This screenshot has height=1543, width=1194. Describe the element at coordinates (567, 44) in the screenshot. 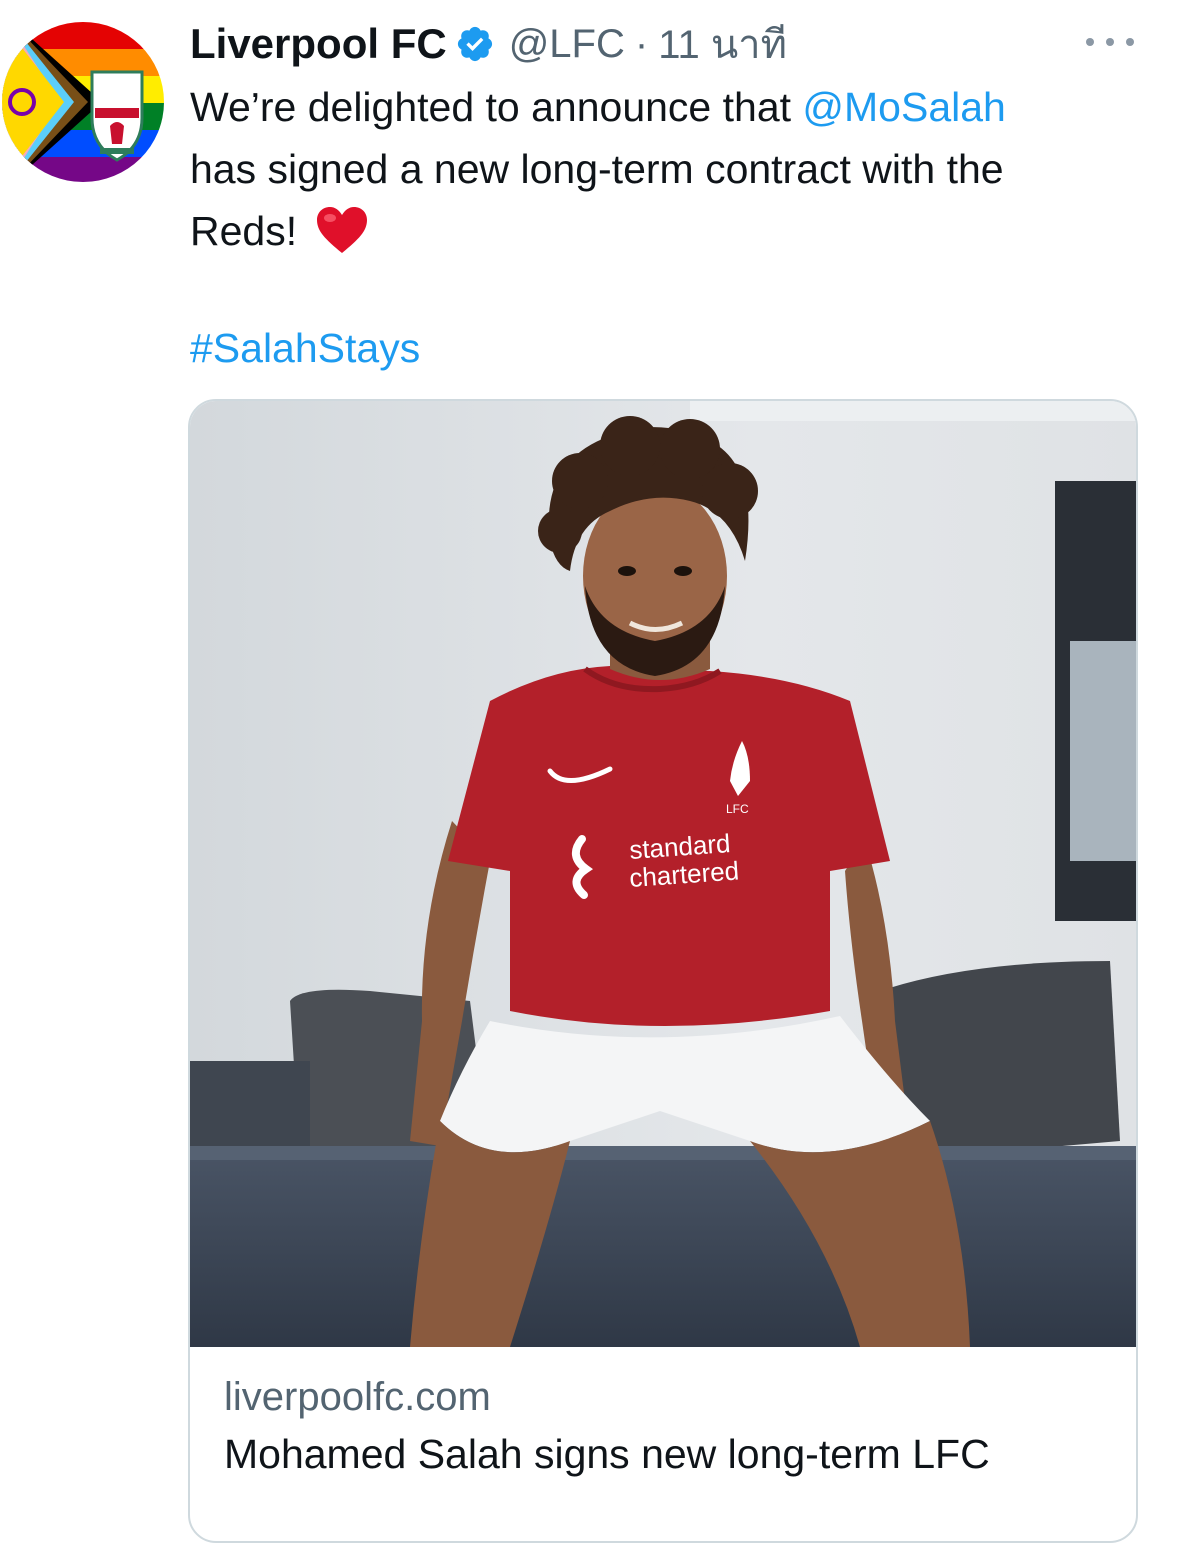

I see `author-handle: @LFC` at that location.